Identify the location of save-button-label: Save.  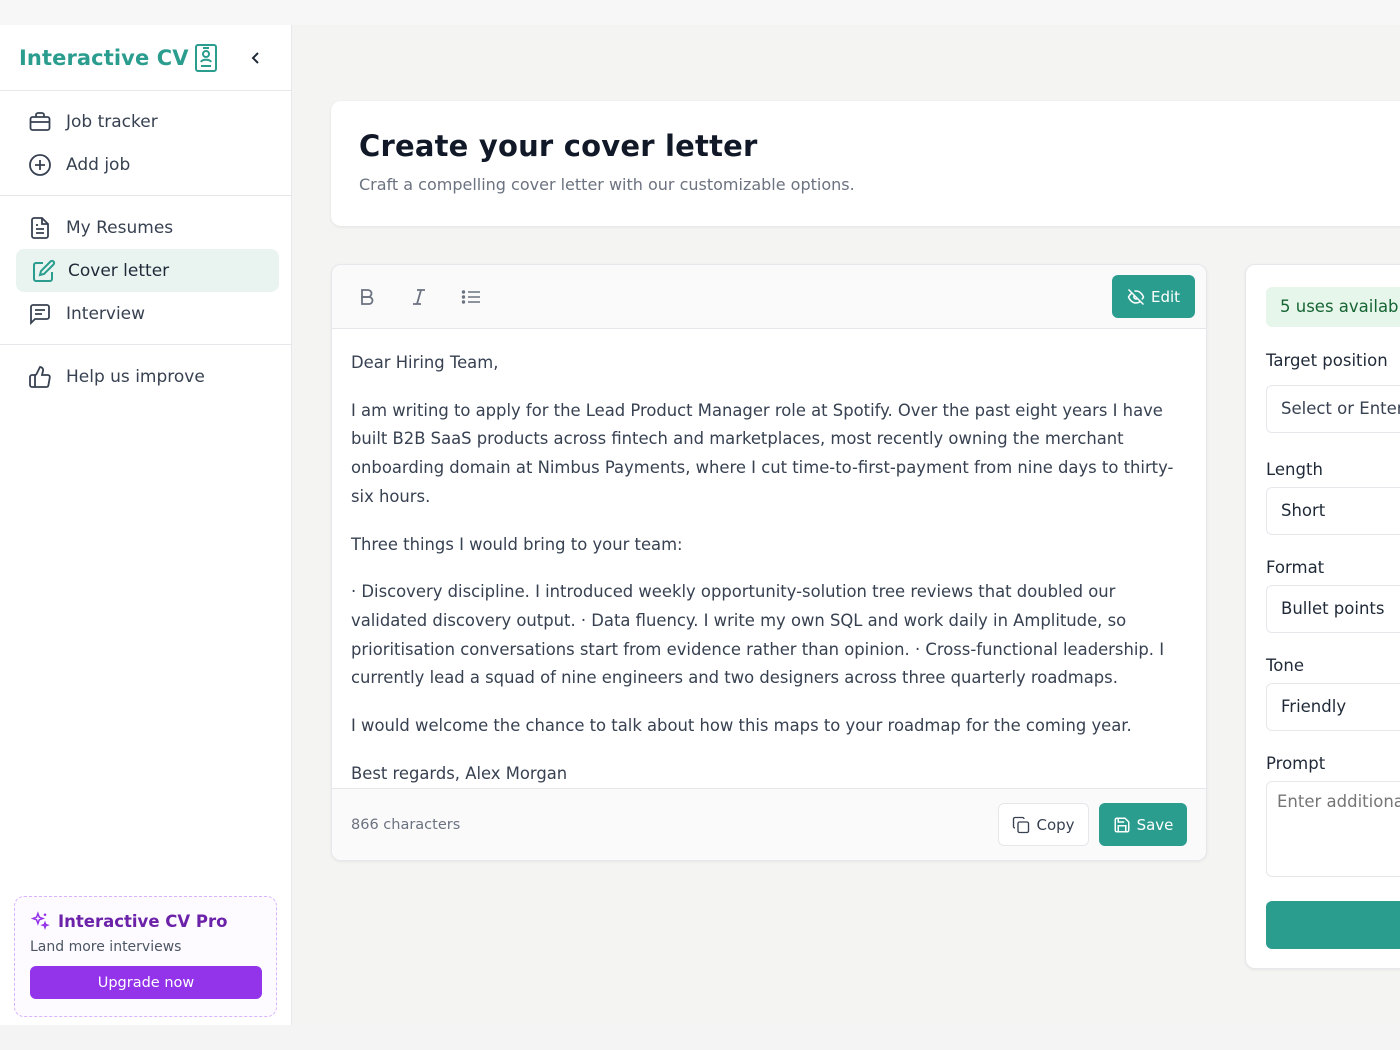
(1155, 824).